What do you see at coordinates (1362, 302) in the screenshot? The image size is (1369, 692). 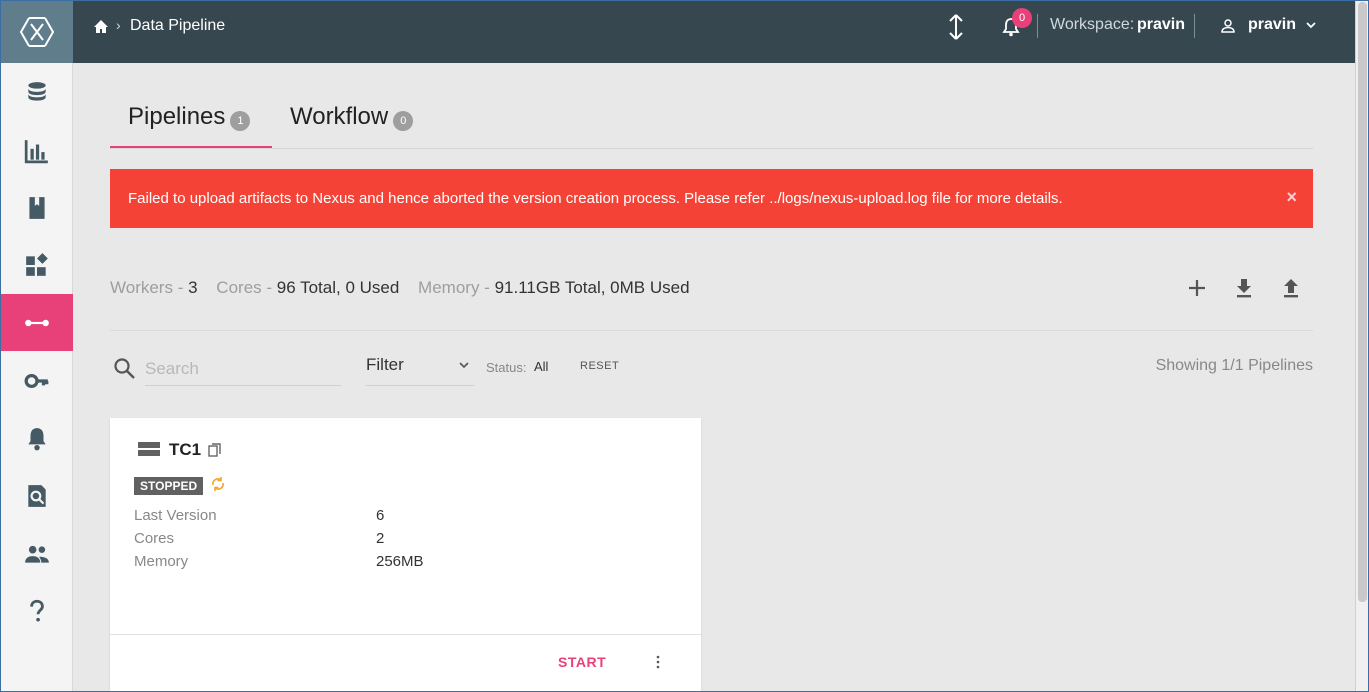 I see `scrollbar-thumb` at bounding box center [1362, 302].